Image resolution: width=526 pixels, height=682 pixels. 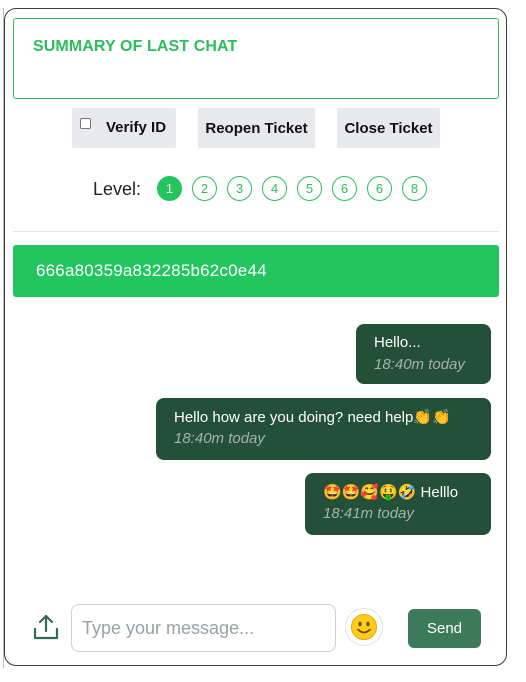 What do you see at coordinates (391, 492) in the screenshot?
I see `message-text: 🤩🤩🥰🤑🤣 Helllo` at bounding box center [391, 492].